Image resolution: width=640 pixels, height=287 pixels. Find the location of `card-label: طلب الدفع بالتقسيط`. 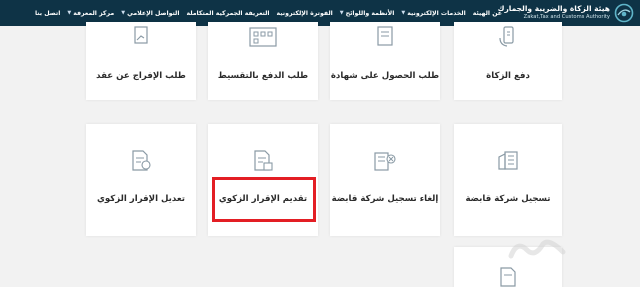

card-label: طلب الدفع بالتقسيط is located at coordinates (263, 76).